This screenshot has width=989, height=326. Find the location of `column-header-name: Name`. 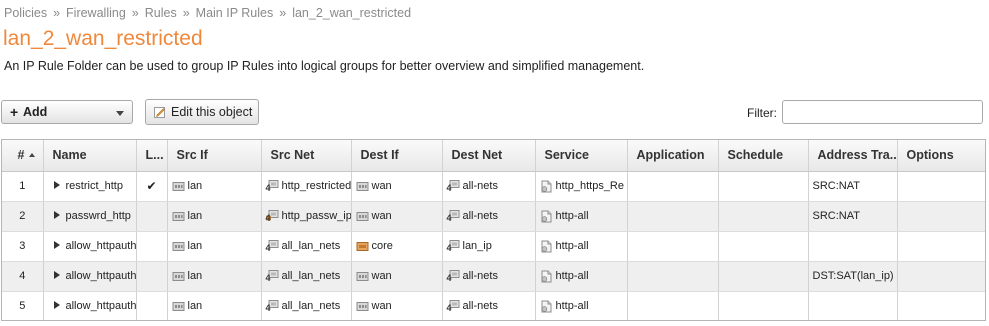

column-header-name: Name is located at coordinates (90, 156).